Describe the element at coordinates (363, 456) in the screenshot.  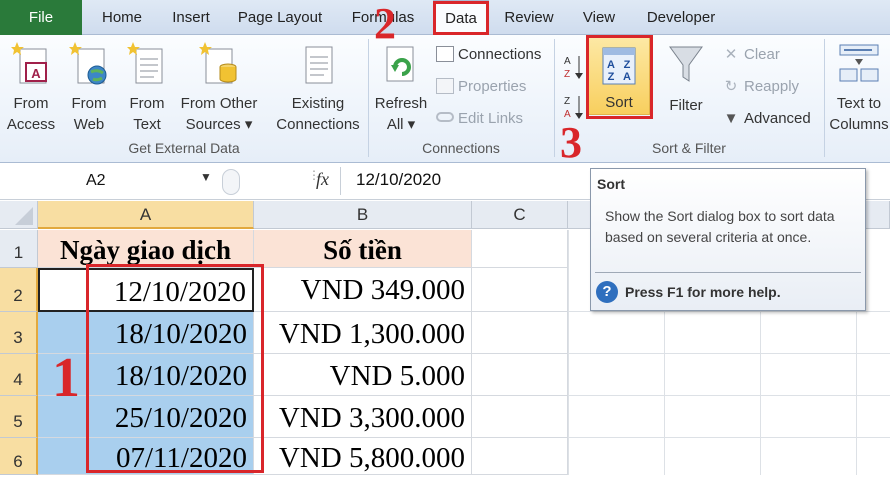
I see `cell-b6: VND 5,800.000` at that location.